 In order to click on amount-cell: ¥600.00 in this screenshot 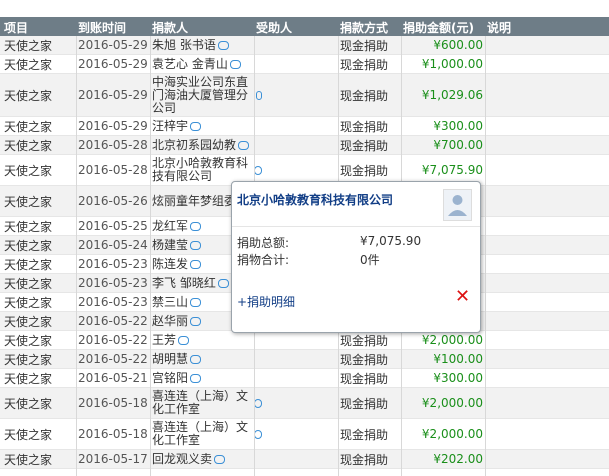, I will do `click(443, 45)`.